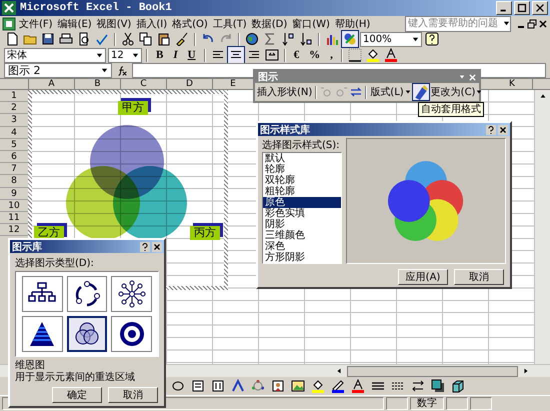 This screenshot has width=550, height=411. What do you see at coordinates (75, 378) in the screenshot?
I see `diagram-type-description: 用于显示元素间的重迭区域` at bounding box center [75, 378].